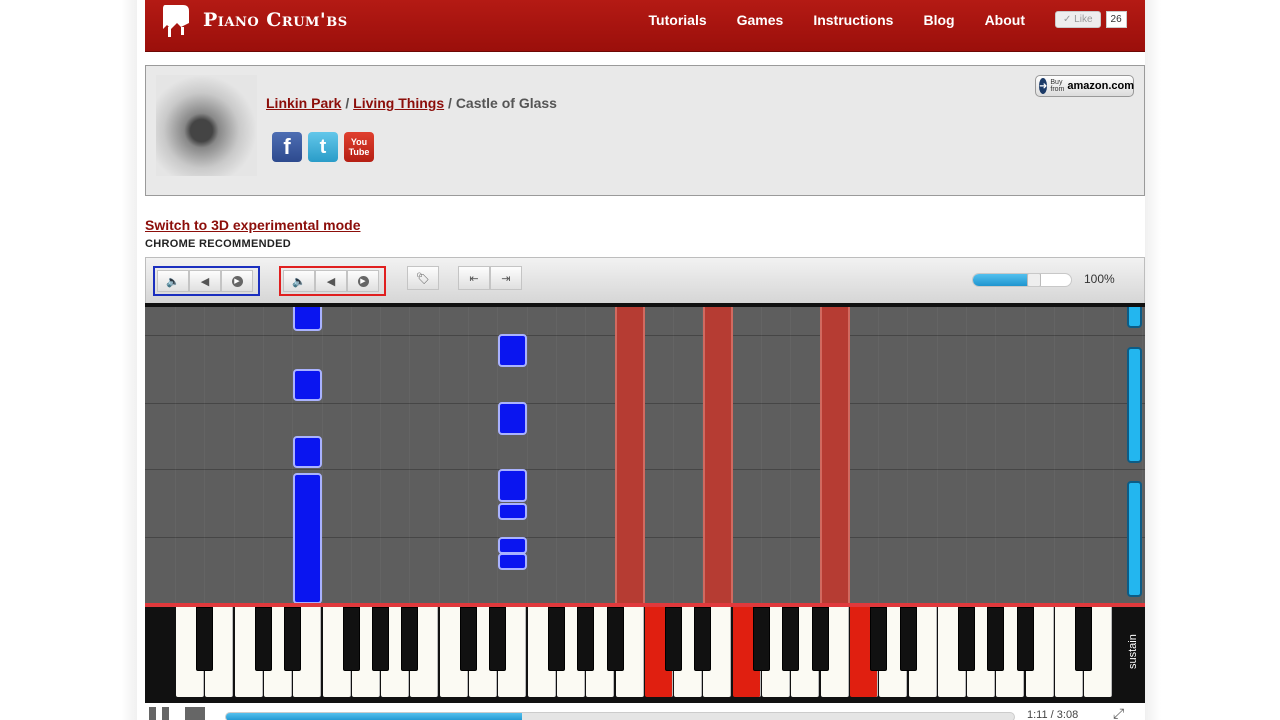 The image size is (1280, 720). What do you see at coordinates (760, 20) in the screenshot?
I see `nav-games: Games` at bounding box center [760, 20].